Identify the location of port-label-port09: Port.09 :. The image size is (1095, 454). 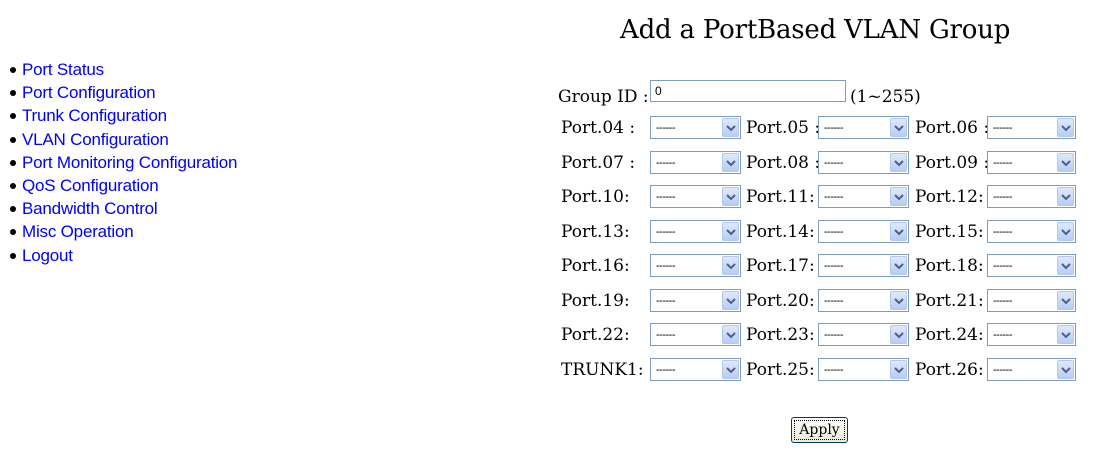
(952, 162).